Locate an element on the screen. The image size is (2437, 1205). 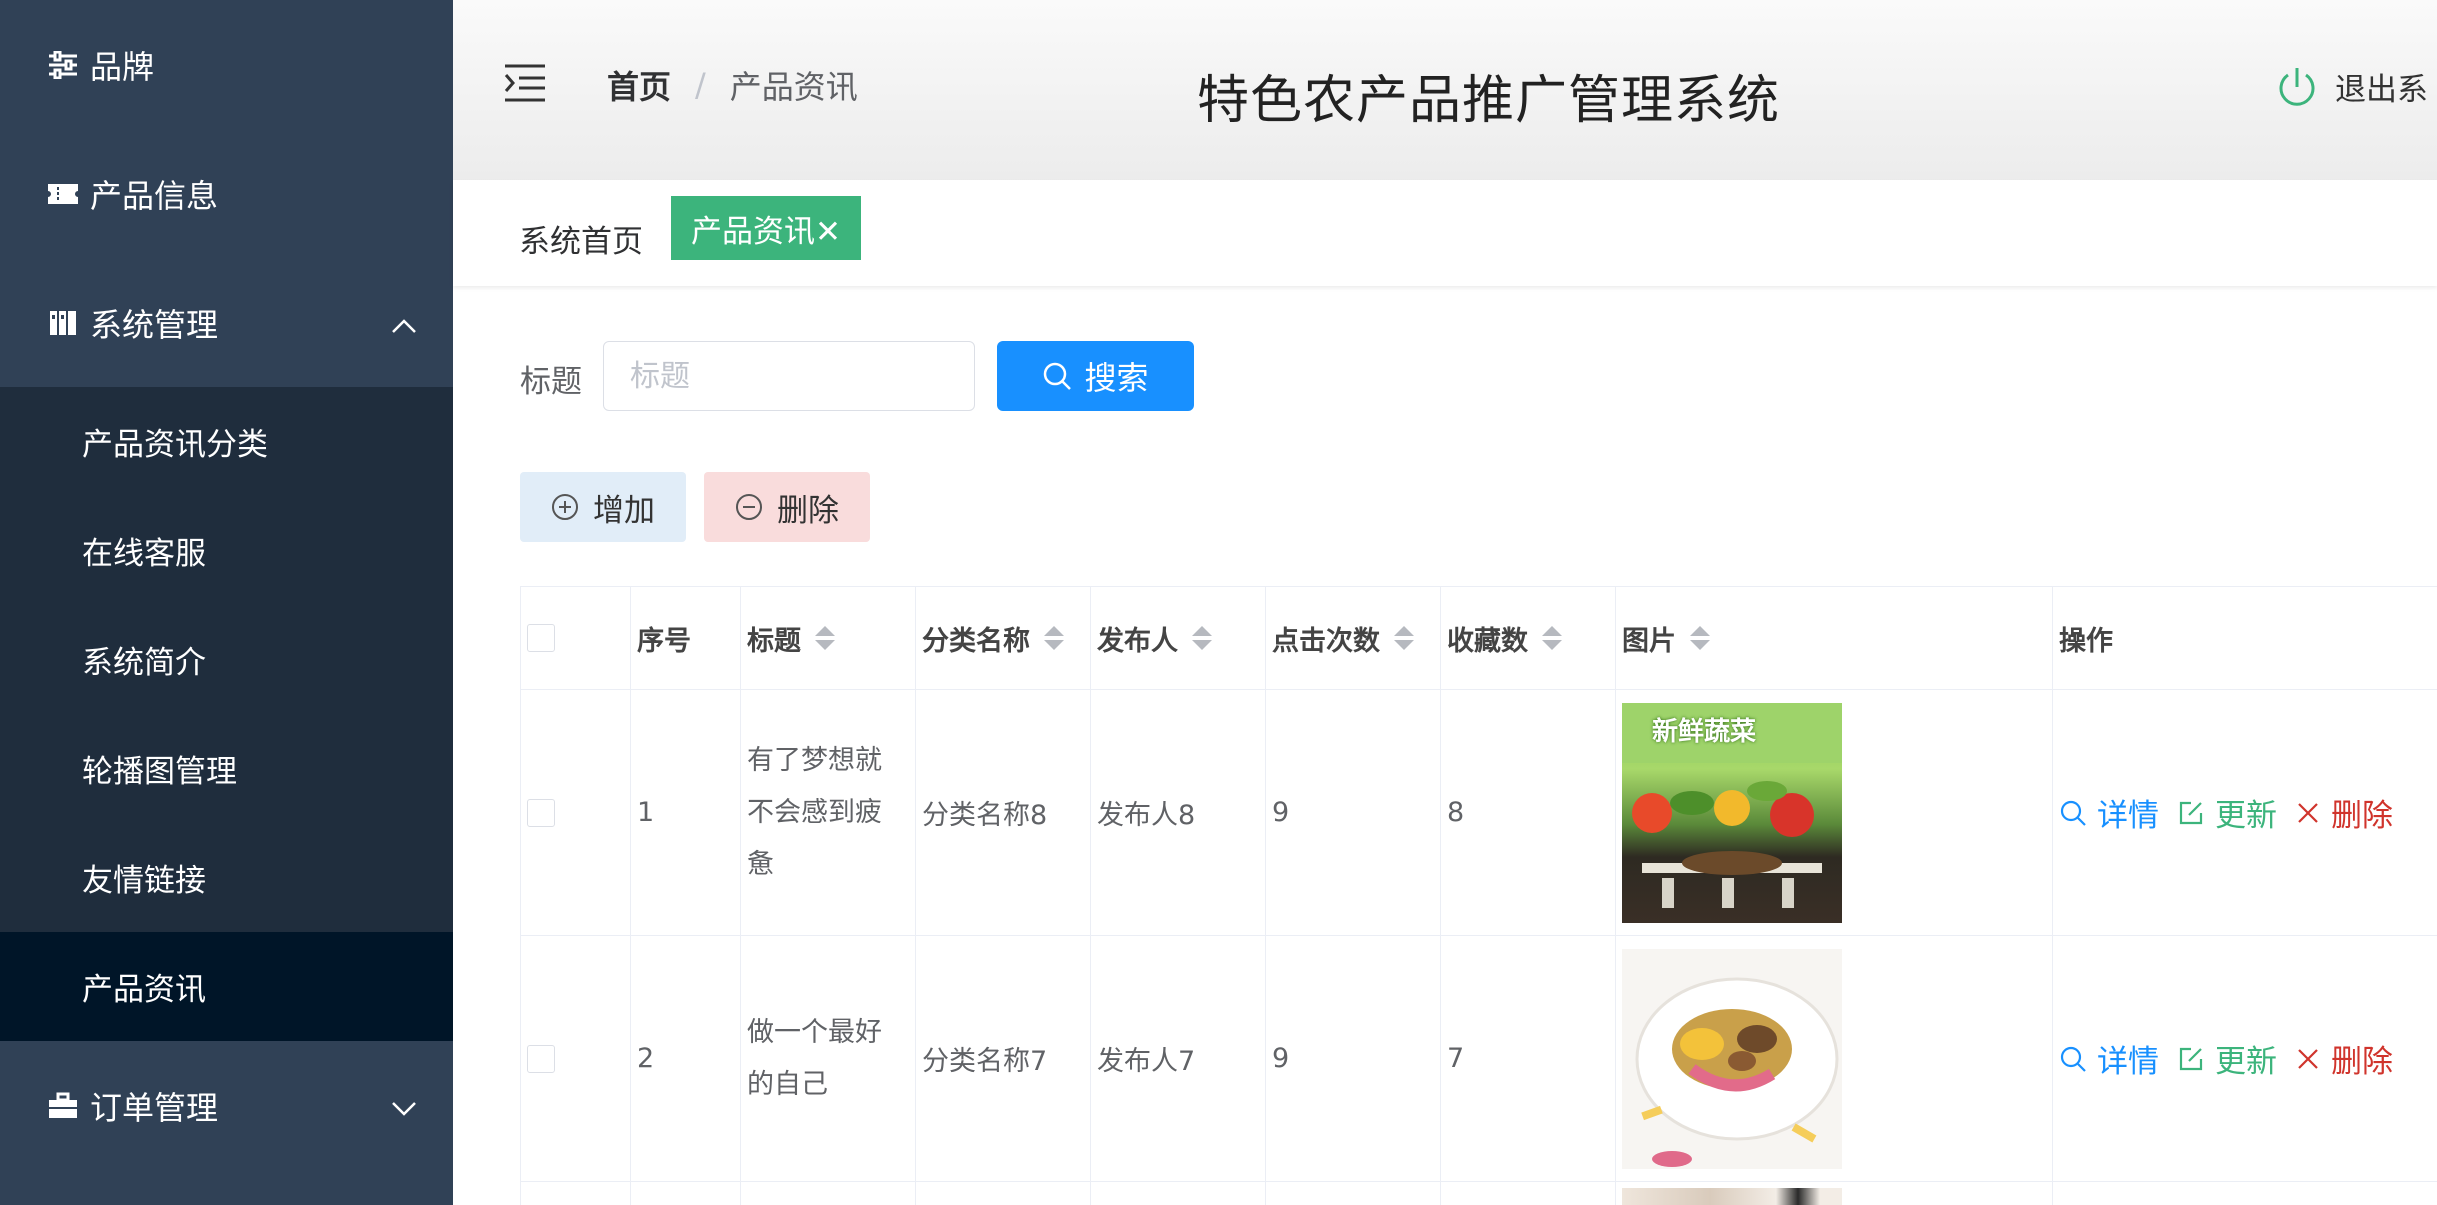
sidebar-item-friend-links: 友情链接 is located at coordinates (226, 877).